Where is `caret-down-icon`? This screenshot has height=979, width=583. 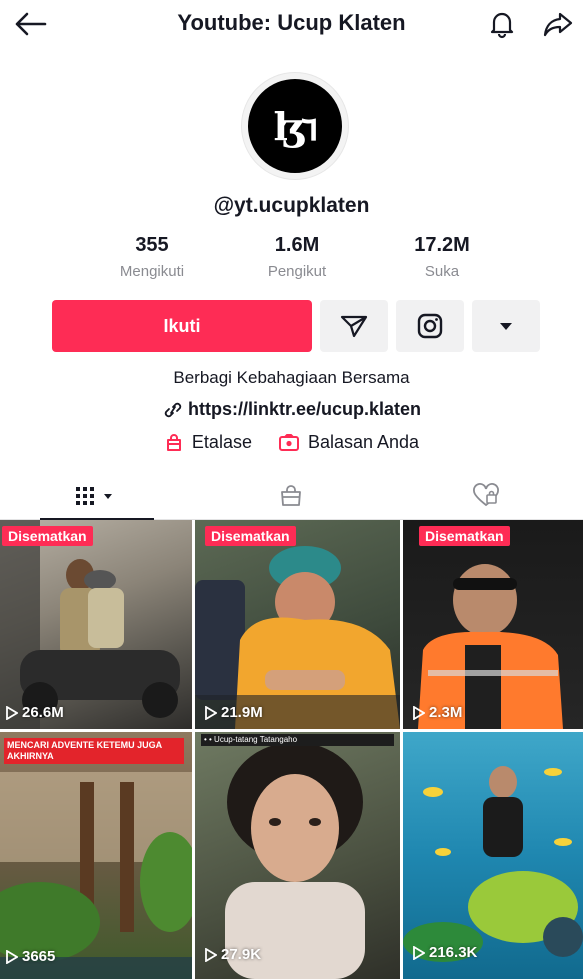 caret-down-icon is located at coordinates (506, 326).